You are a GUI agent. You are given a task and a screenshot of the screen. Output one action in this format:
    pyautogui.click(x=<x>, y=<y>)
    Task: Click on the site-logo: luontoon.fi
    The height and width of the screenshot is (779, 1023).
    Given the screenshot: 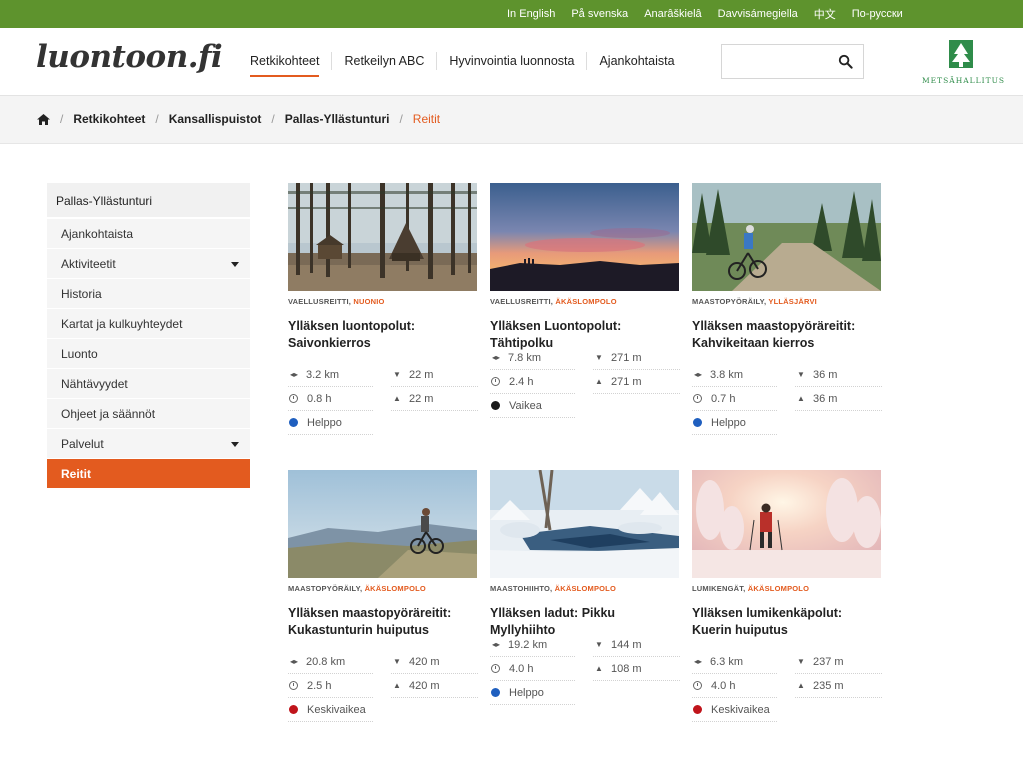 What is the action you would take?
    pyautogui.click(x=129, y=57)
    